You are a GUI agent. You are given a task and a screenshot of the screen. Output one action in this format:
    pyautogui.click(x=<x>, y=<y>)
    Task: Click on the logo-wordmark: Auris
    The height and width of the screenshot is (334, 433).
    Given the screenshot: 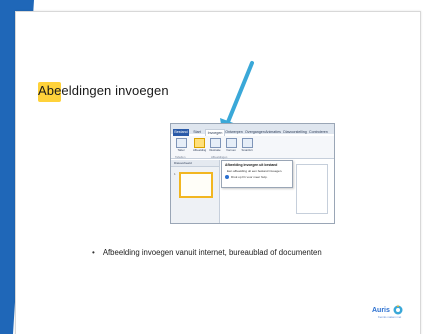 What is the action you would take?
    pyautogui.click(x=381, y=310)
    